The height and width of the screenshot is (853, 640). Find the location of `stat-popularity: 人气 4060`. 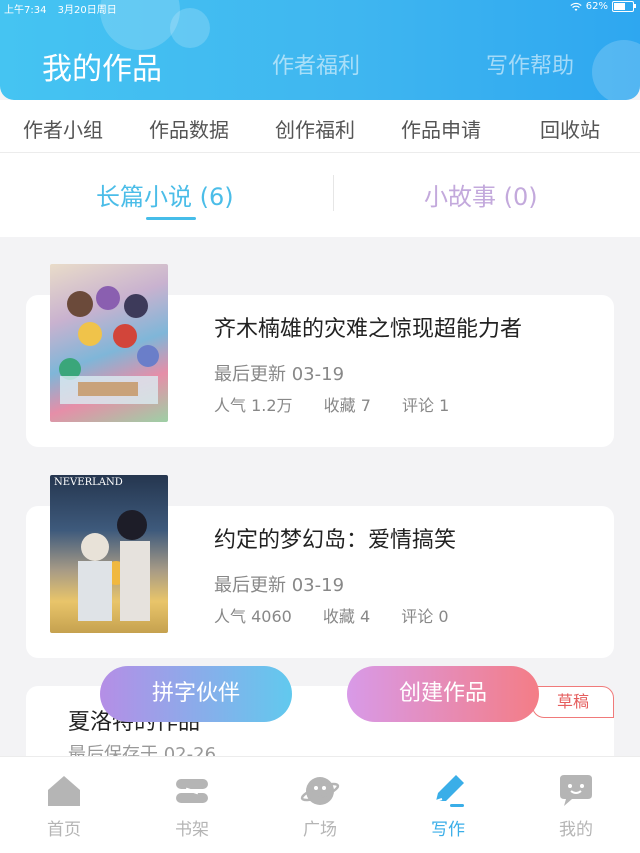

stat-popularity: 人气 4060 is located at coordinates (253, 616).